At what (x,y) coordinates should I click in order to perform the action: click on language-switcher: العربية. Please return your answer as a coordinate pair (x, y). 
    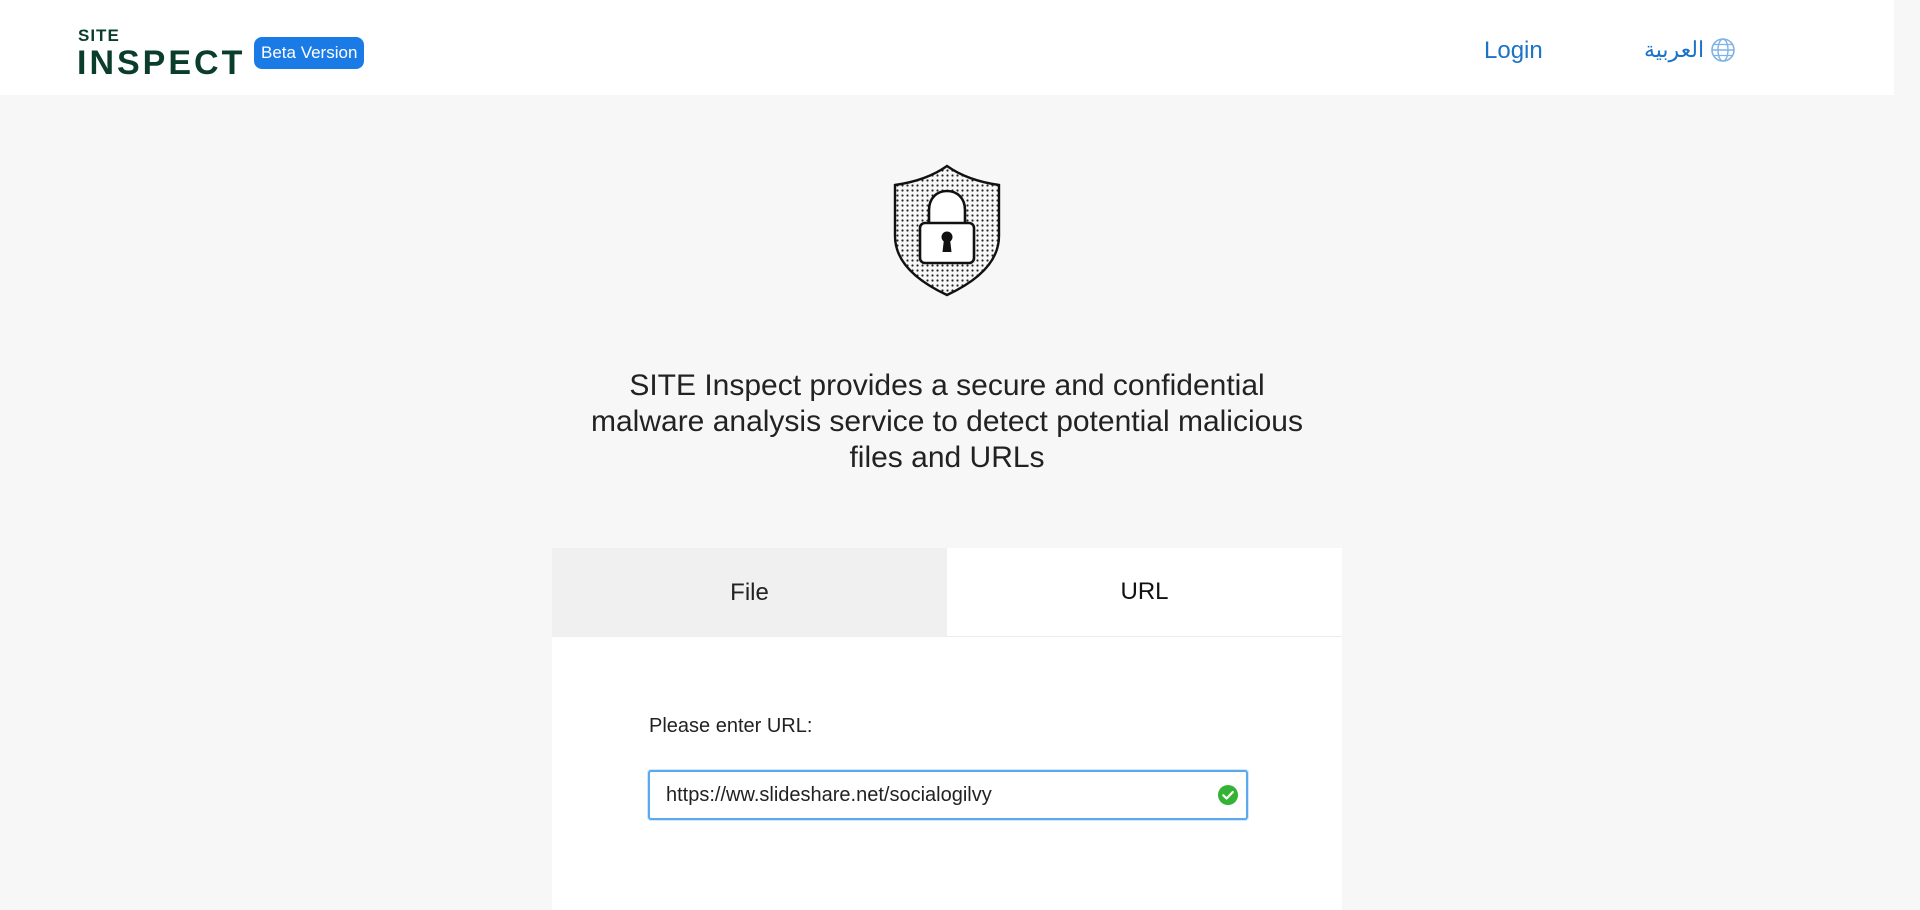
    Looking at the image, I should click on (1690, 50).